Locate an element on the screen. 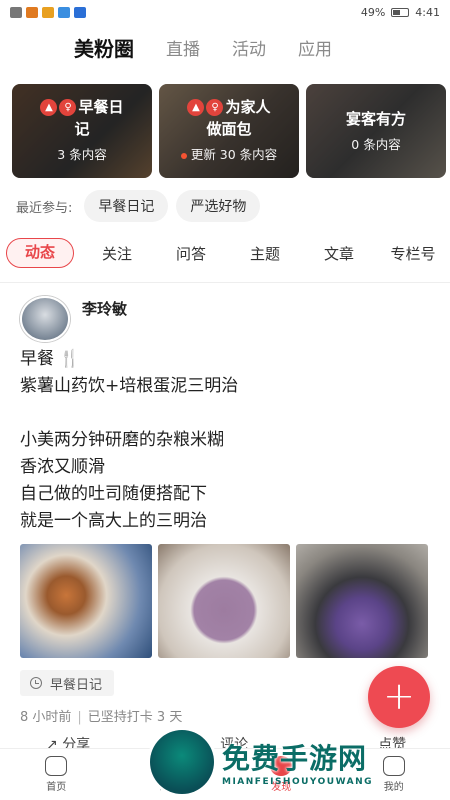 Image resolution: width=450 pixels, height=800 pixels. topic-card: ▲ ♀ 早餐日 记 3 条内容 is located at coordinates (82, 131).